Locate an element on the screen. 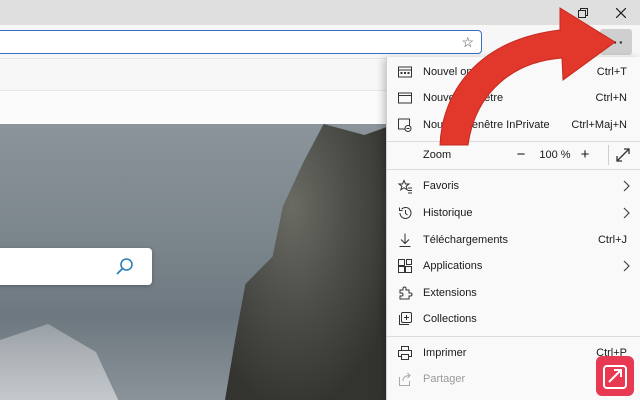 Image resolution: width=640 pixels, height=400 pixels. menu-item-new-inprivate-window: Nouvelle fenêtre InPrivate Ctrl+Maj+N is located at coordinates (513, 125).